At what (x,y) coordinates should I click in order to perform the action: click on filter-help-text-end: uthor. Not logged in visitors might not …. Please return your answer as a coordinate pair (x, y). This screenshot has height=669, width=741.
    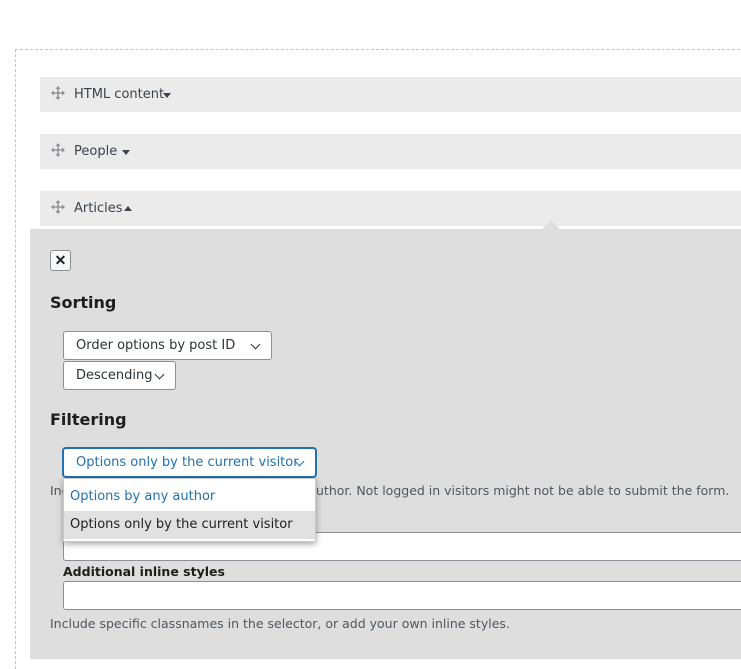
    Looking at the image, I should click on (523, 490).